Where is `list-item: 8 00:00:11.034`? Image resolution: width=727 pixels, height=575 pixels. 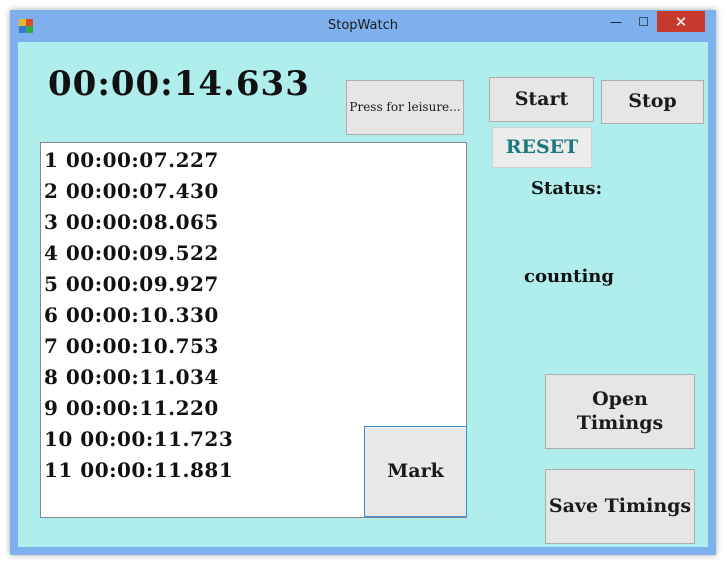 list-item: 8 00:00:11.034 is located at coordinates (131, 380).